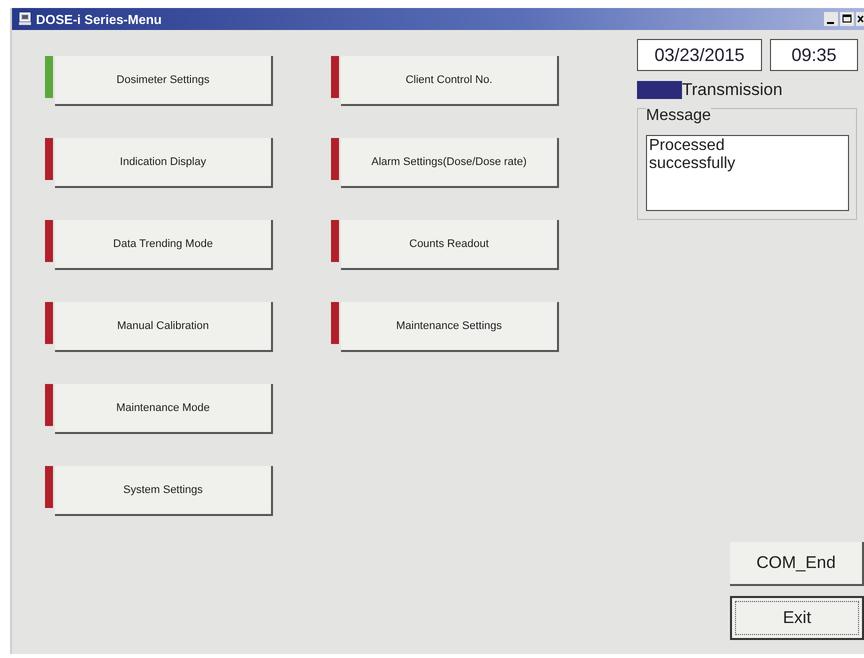 This screenshot has height=658, width=864. What do you see at coordinates (747, 173) in the screenshot?
I see `message-text: Processed successfully` at bounding box center [747, 173].